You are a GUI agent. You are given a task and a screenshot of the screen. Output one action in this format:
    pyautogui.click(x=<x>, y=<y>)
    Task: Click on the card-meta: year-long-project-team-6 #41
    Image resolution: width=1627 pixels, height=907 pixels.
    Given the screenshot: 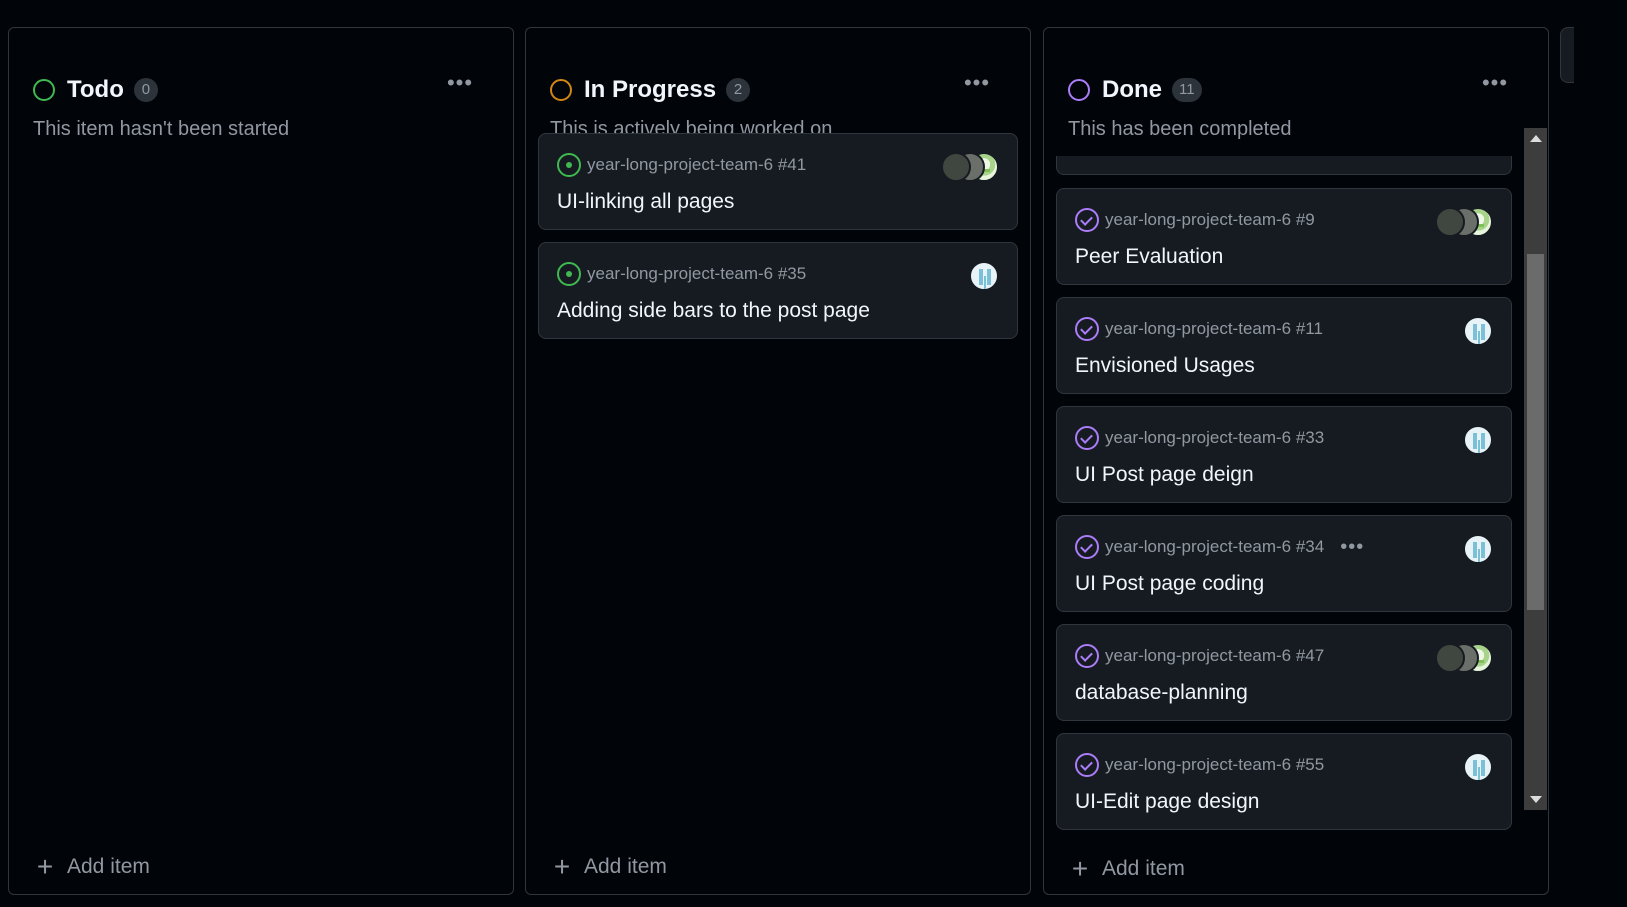 What is the action you would take?
    pyautogui.click(x=681, y=165)
    